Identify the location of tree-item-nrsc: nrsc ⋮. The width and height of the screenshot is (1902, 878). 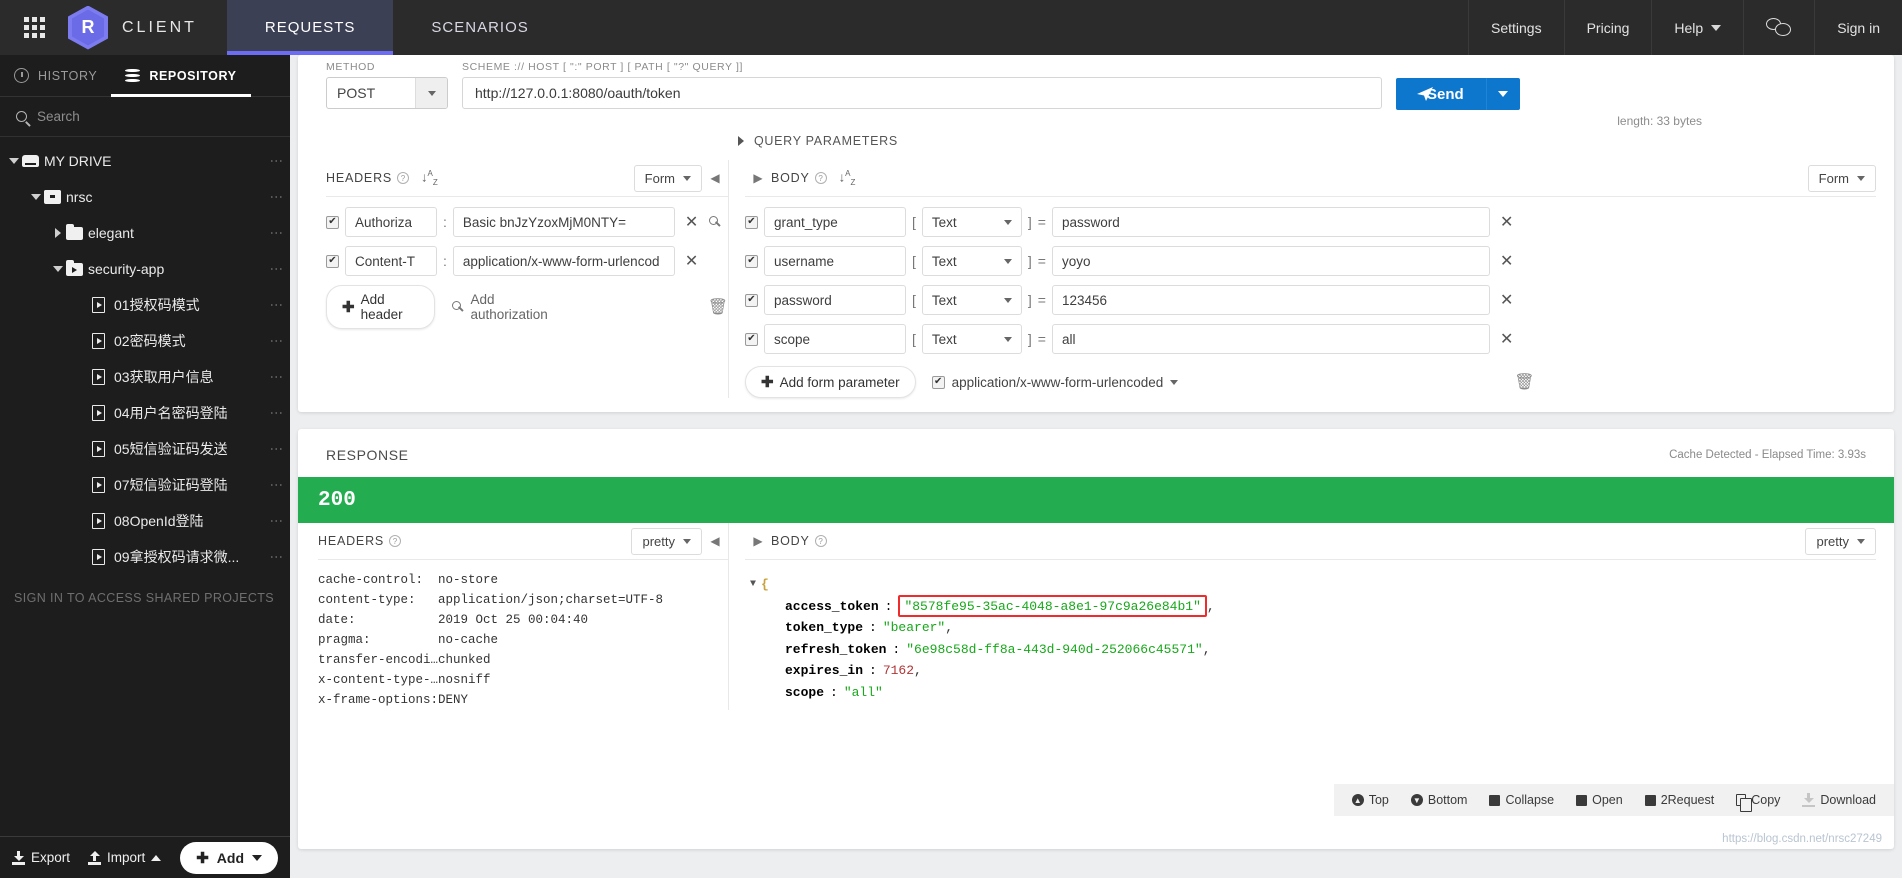
(145, 197).